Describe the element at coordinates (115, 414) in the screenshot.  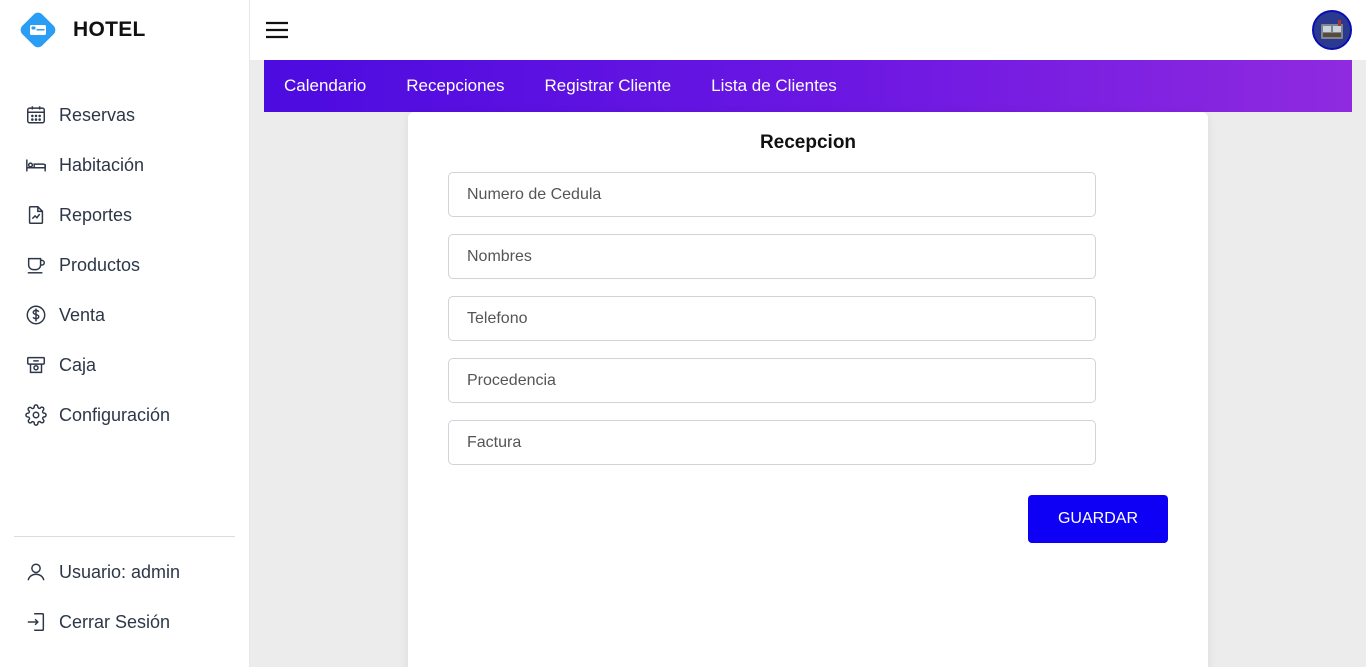
I see `sidebar-item-label: Configuración` at that location.